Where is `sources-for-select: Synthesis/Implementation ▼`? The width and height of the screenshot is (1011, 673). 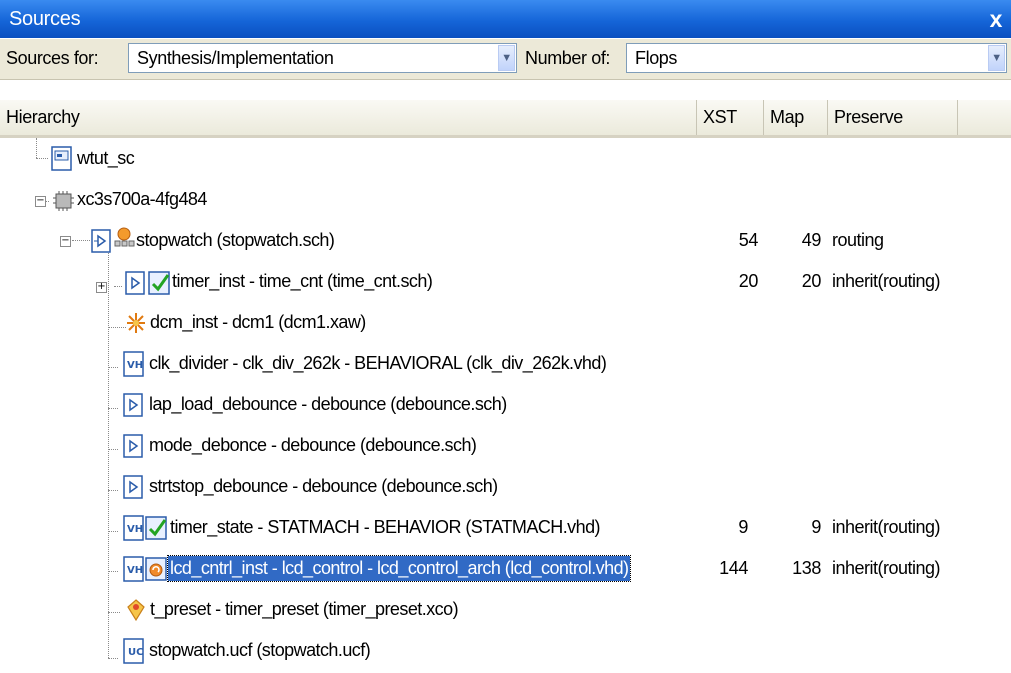 sources-for-select: Synthesis/Implementation ▼ is located at coordinates (322, 58).